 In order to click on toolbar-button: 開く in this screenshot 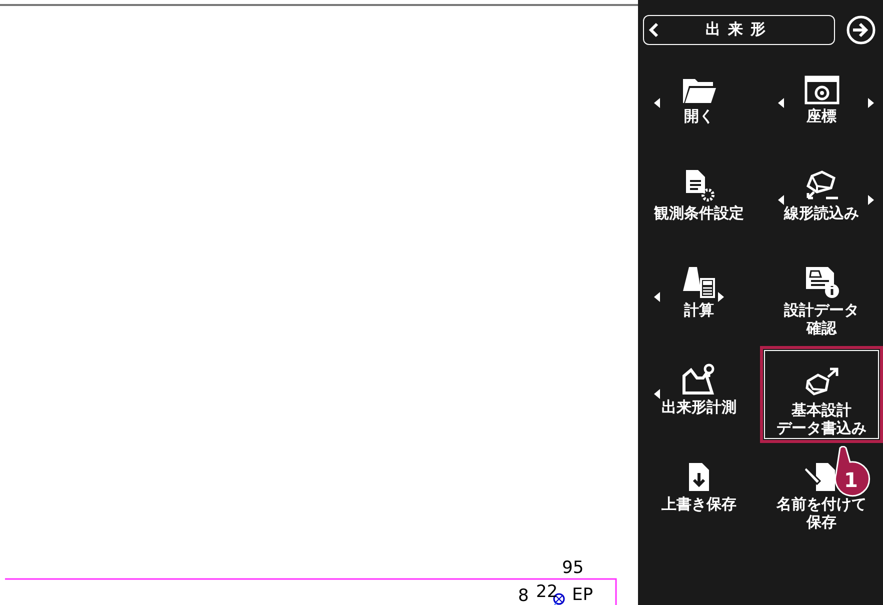, I will do `click(699, 103)`.